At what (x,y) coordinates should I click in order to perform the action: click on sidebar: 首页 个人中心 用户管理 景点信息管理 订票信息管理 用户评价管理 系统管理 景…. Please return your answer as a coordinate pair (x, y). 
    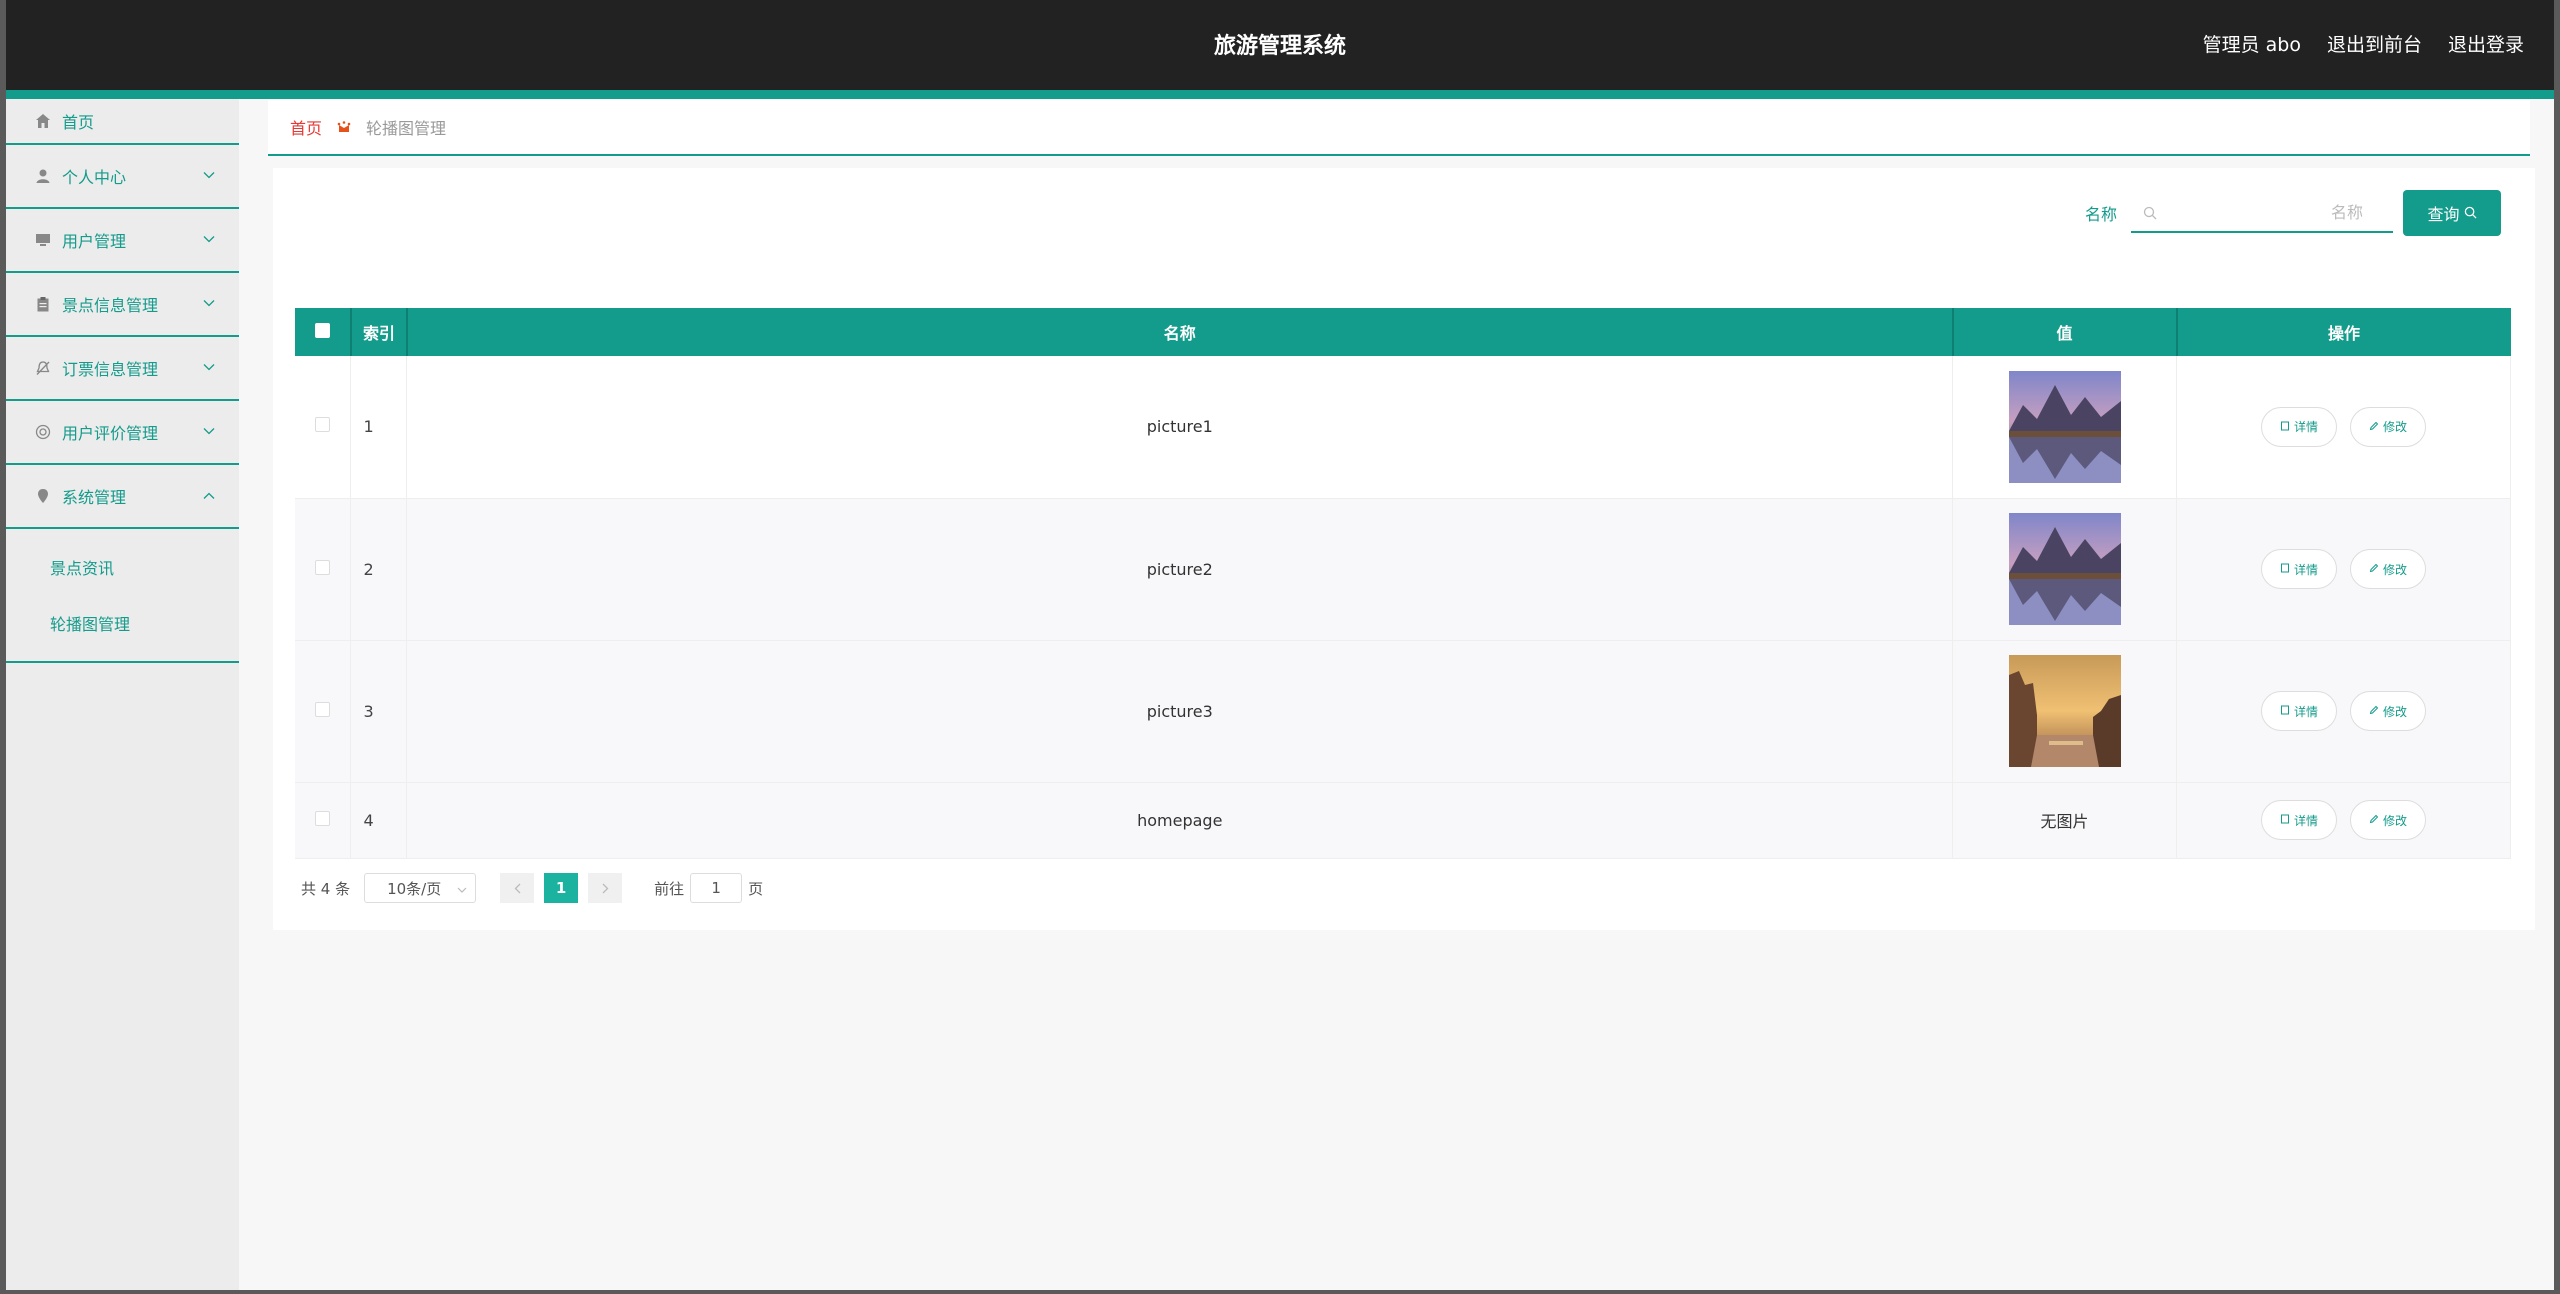
    Looking at the image, I should click on (122, 694).